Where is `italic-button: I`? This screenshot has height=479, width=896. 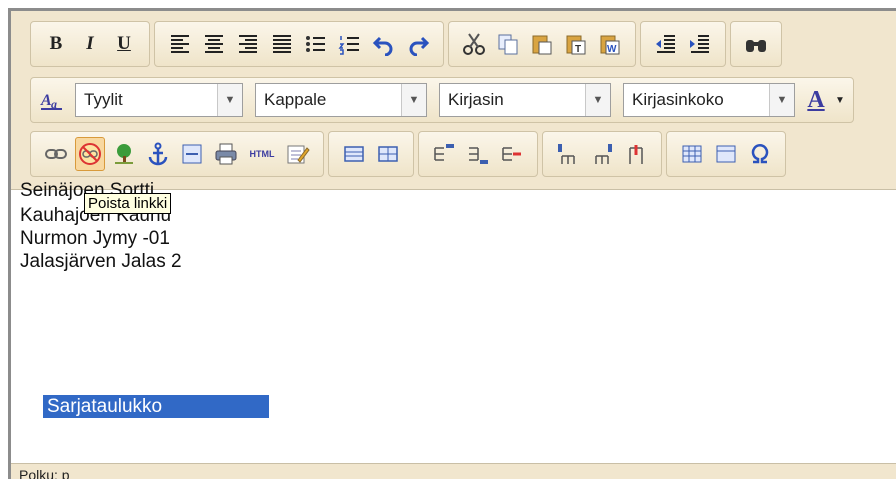 italic-button: I is located at coordinates (90, 44).